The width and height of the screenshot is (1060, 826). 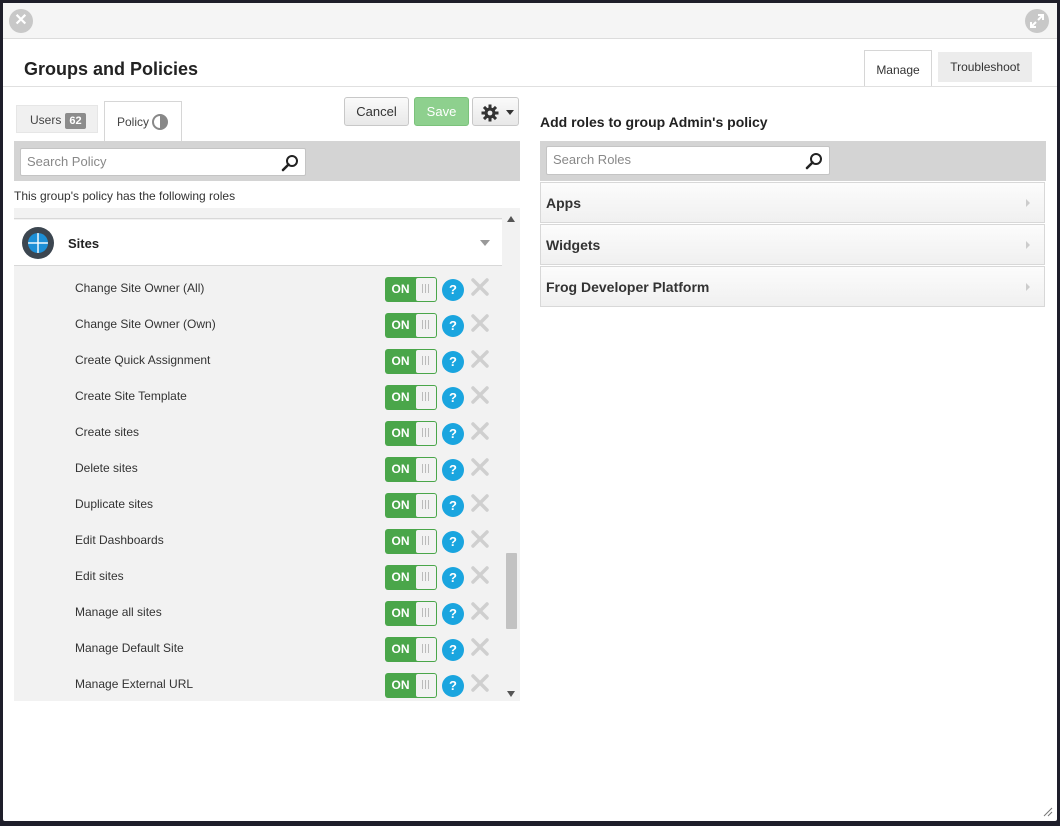 I want to click on scroll-down-arrow-icon, so click(x=511, y=694).